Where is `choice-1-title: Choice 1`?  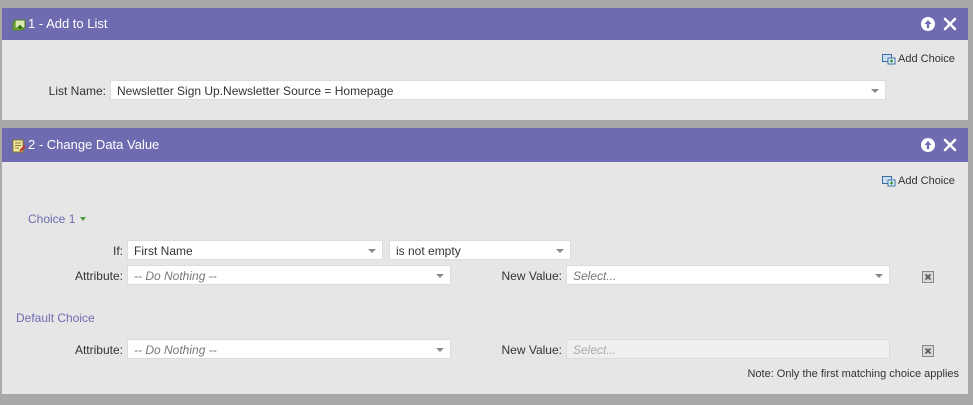 choice-1-title: Choice 1 is located at coordinates (52, 219).